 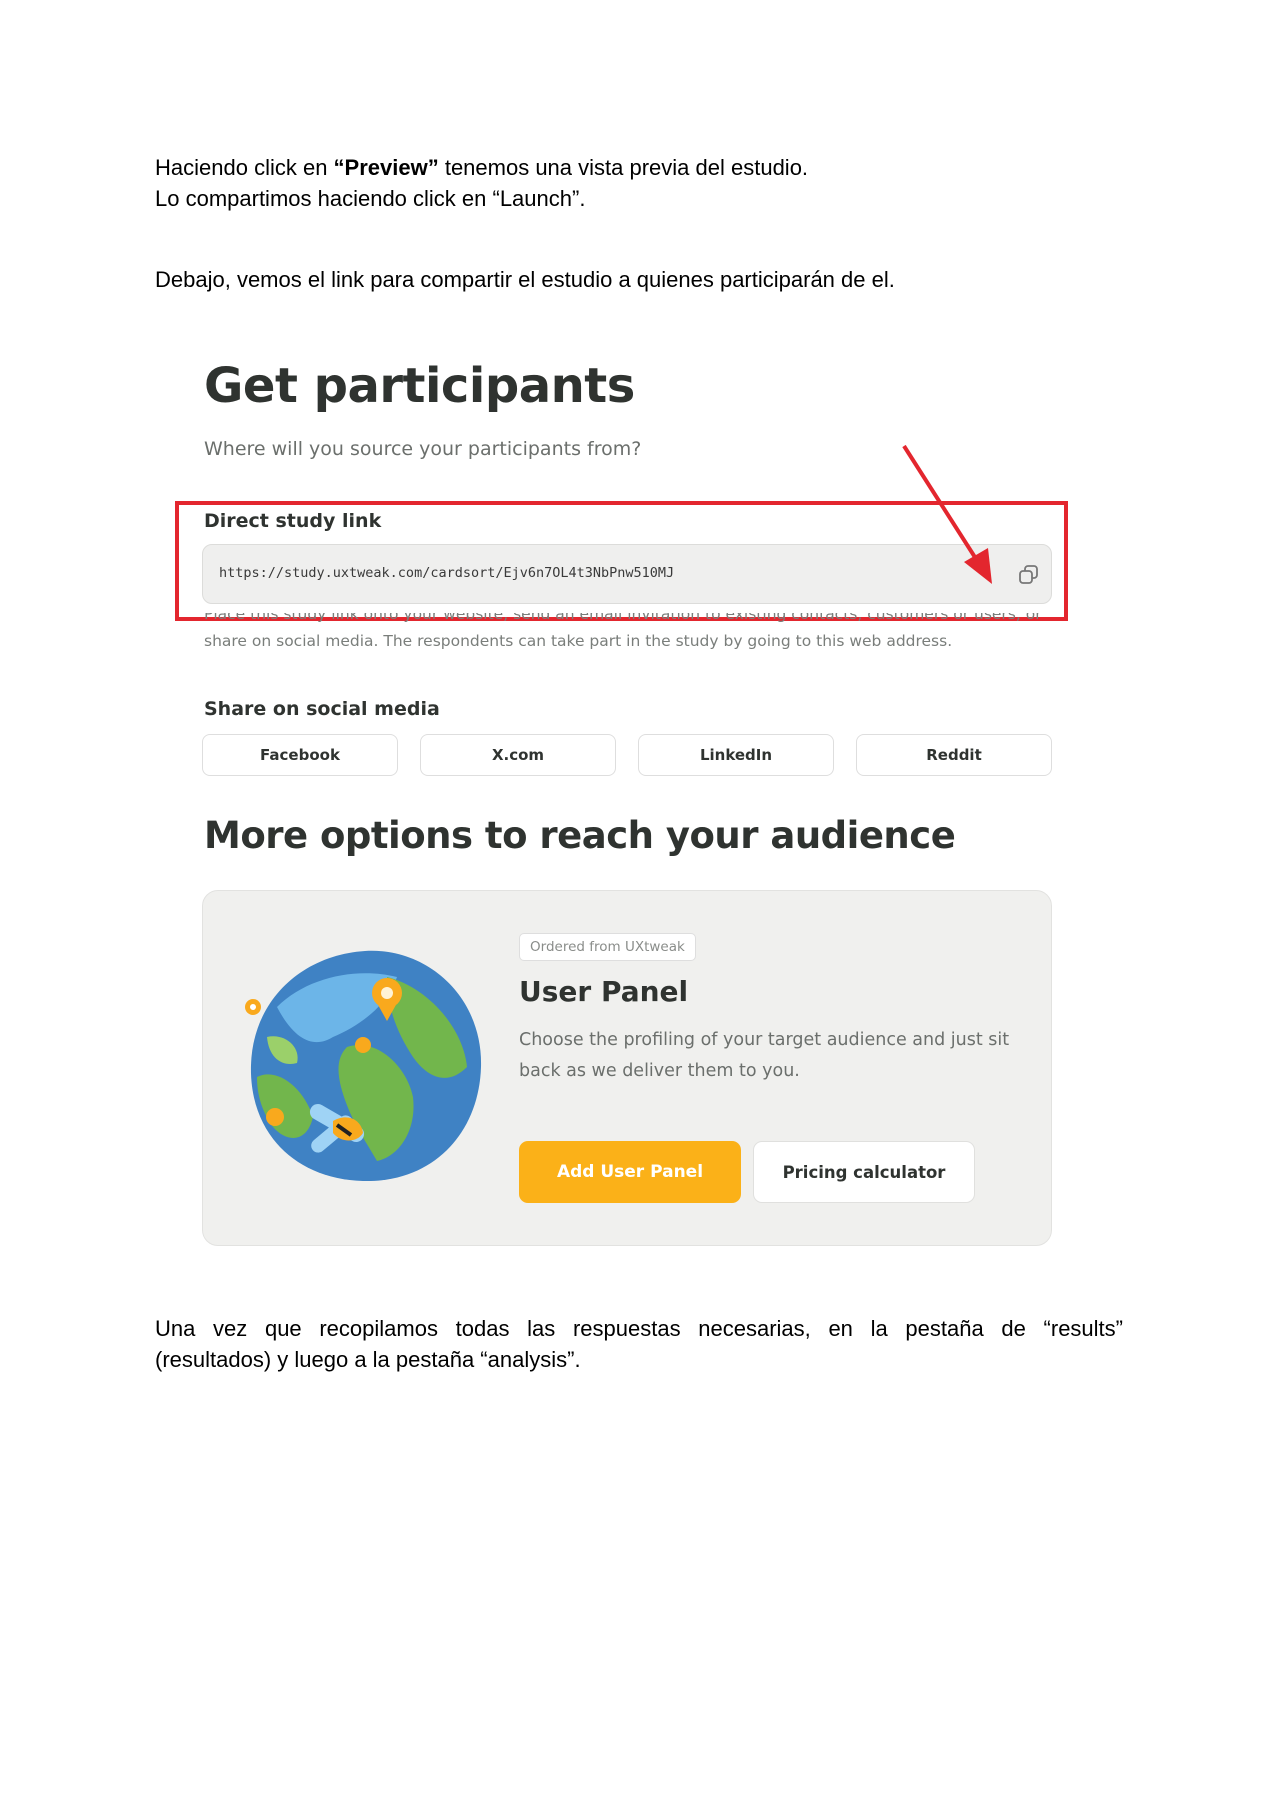 What do you see at coordinates (954, 755) in the screenshot?
I see `reddit-button: Reddit` at bounding box center [954, 755].